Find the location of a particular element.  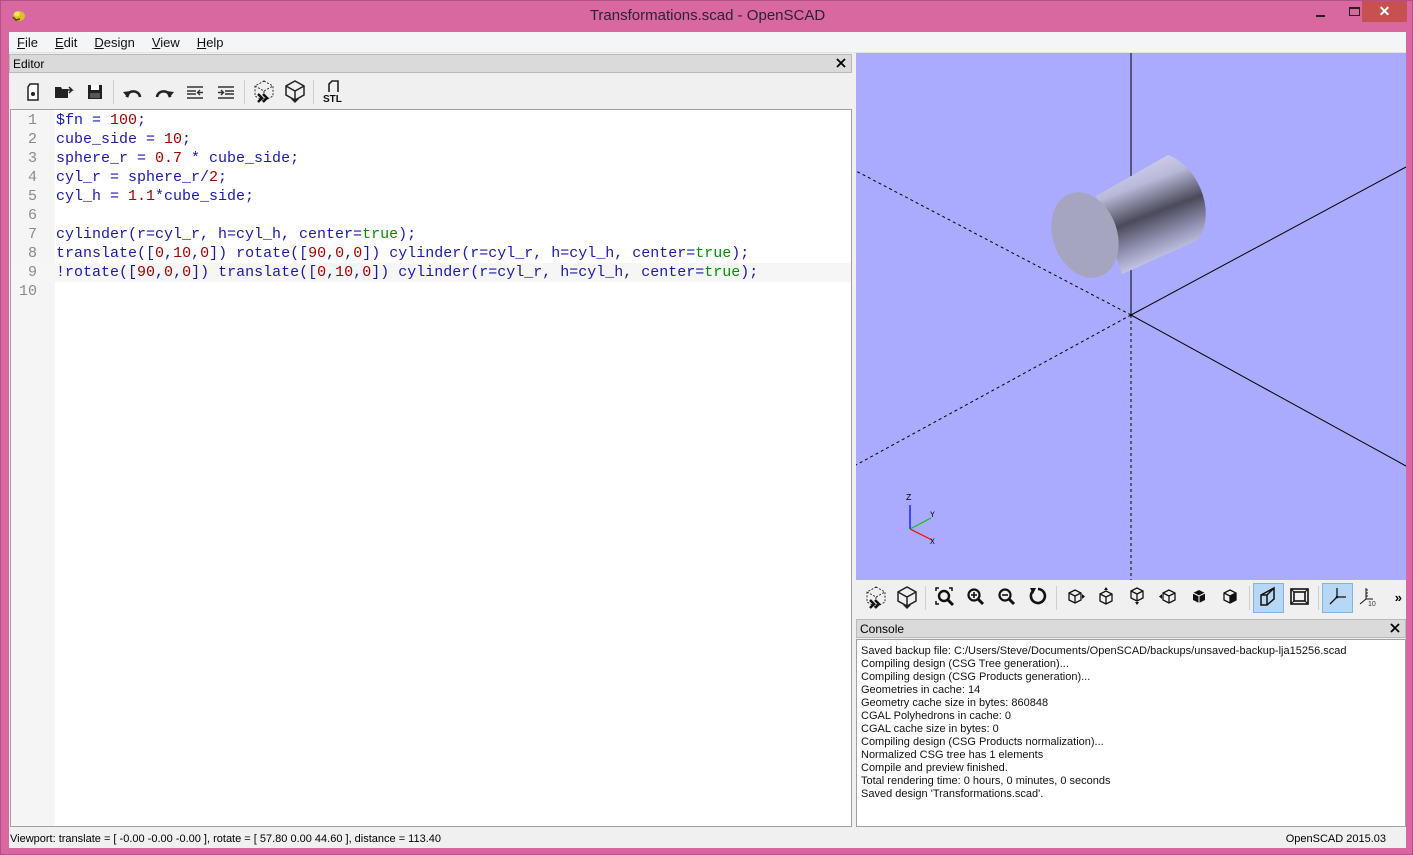

show-axes-button is located at coordinates (1337, 598).